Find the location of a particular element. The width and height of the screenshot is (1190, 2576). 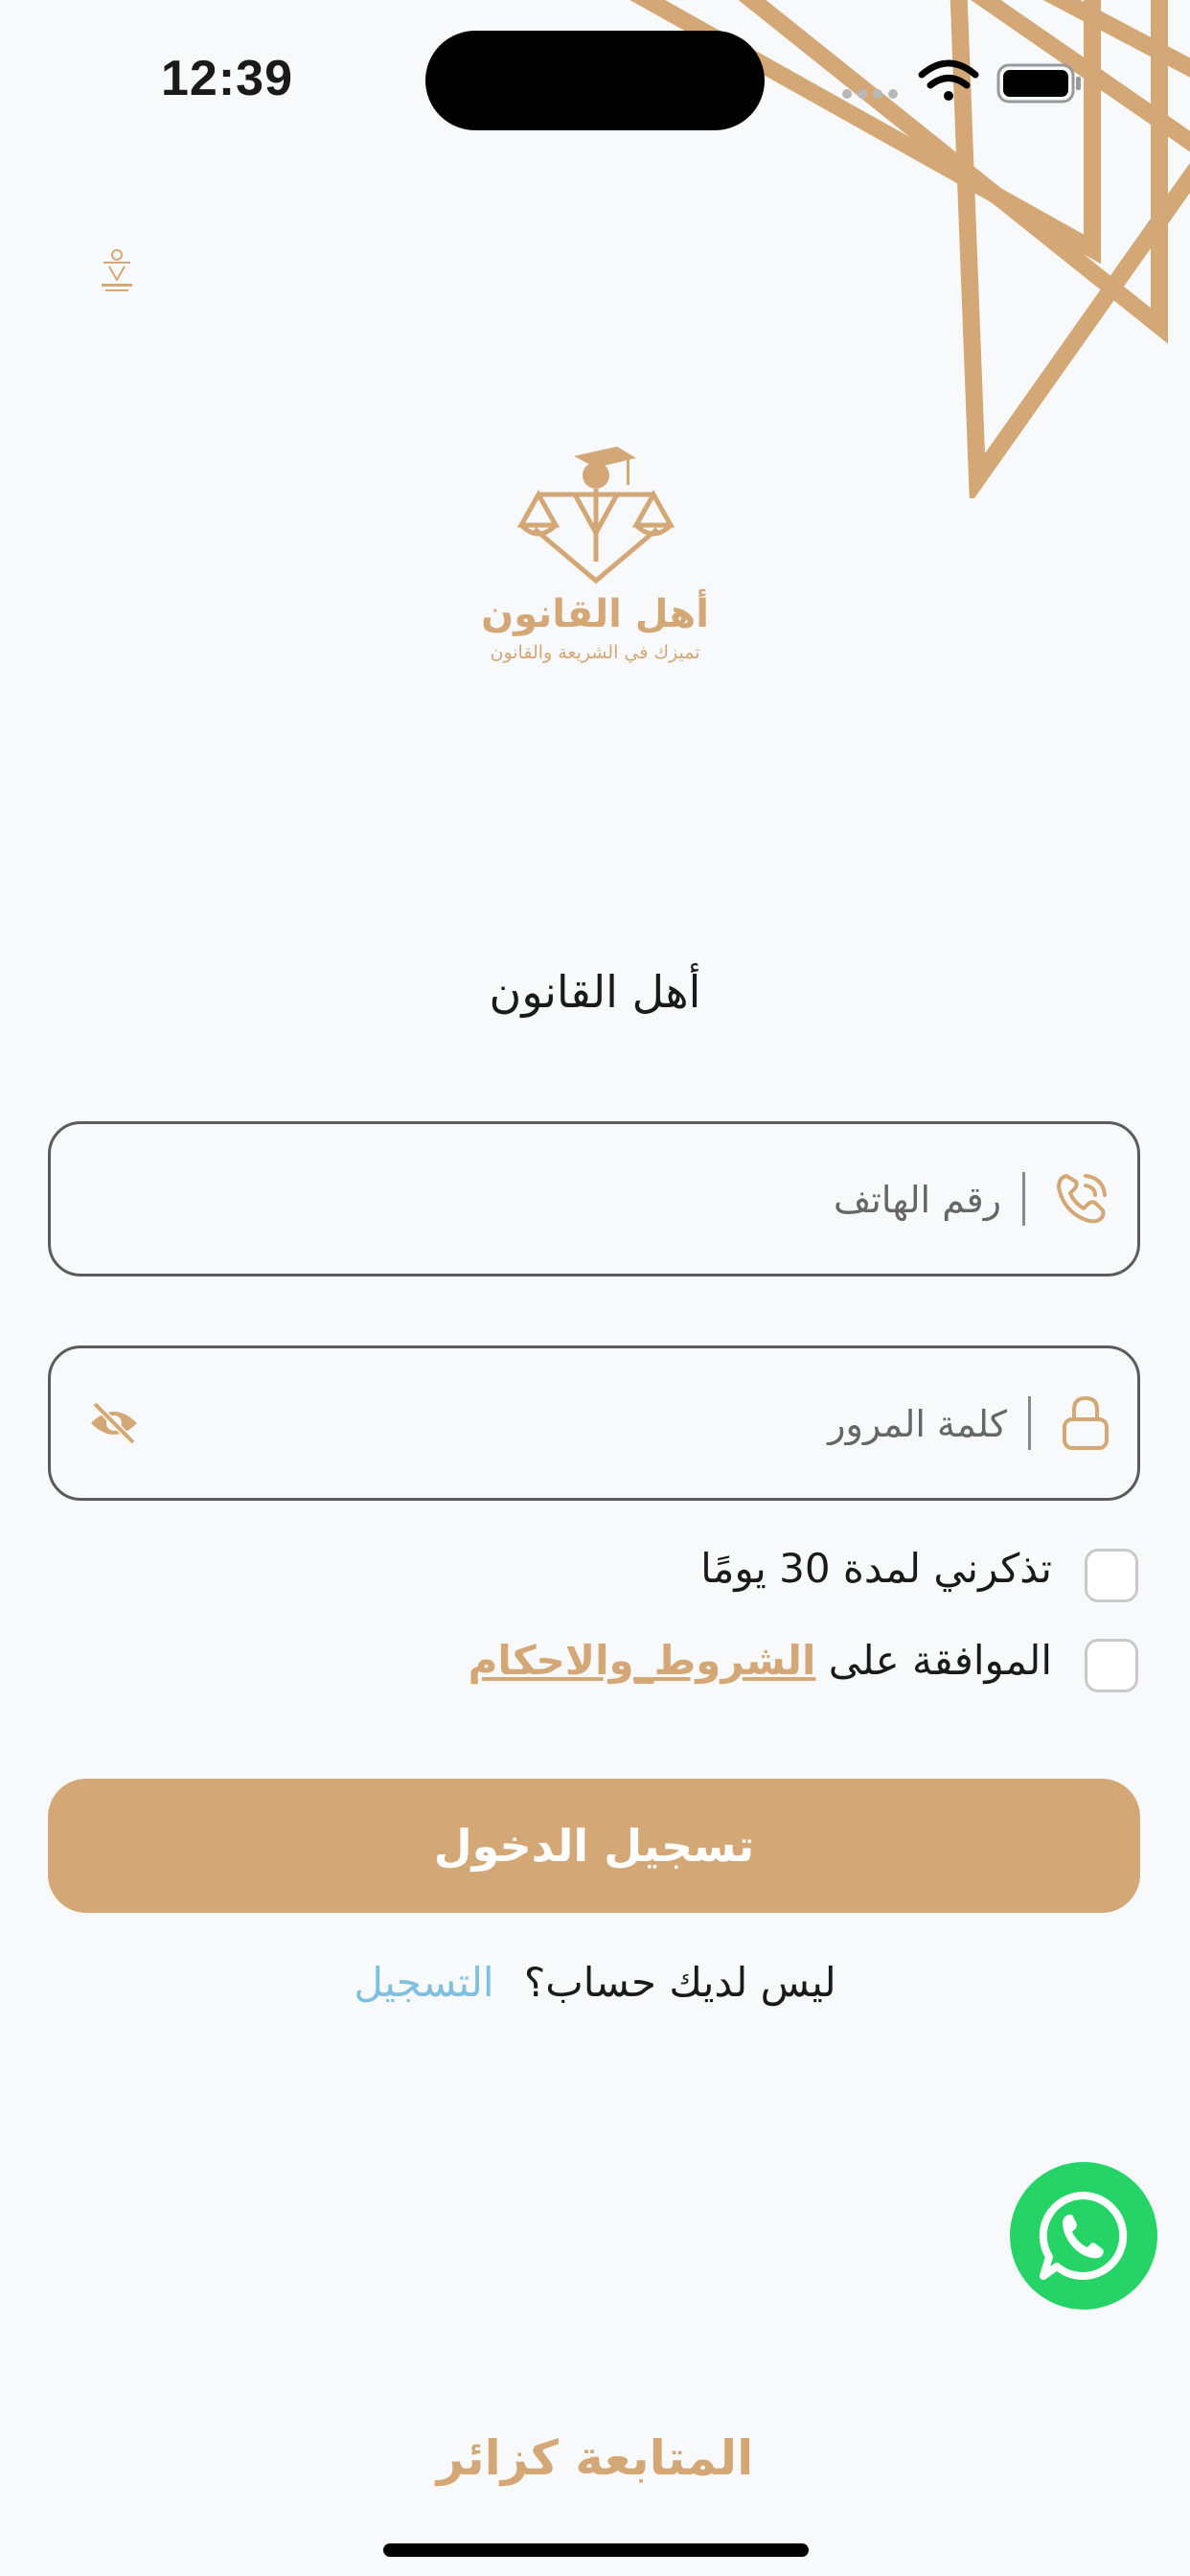

signal-icon is located at coordinates (870, 94).